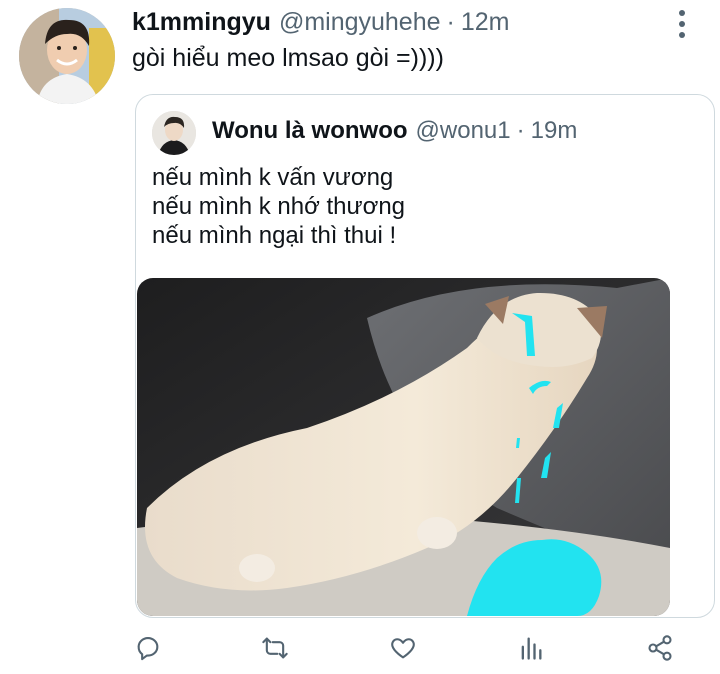 This screenshot has width=720, height=674. Describe the element at coordinates (531, 648) in the screenshot. I see `analytics-icon` at that location.